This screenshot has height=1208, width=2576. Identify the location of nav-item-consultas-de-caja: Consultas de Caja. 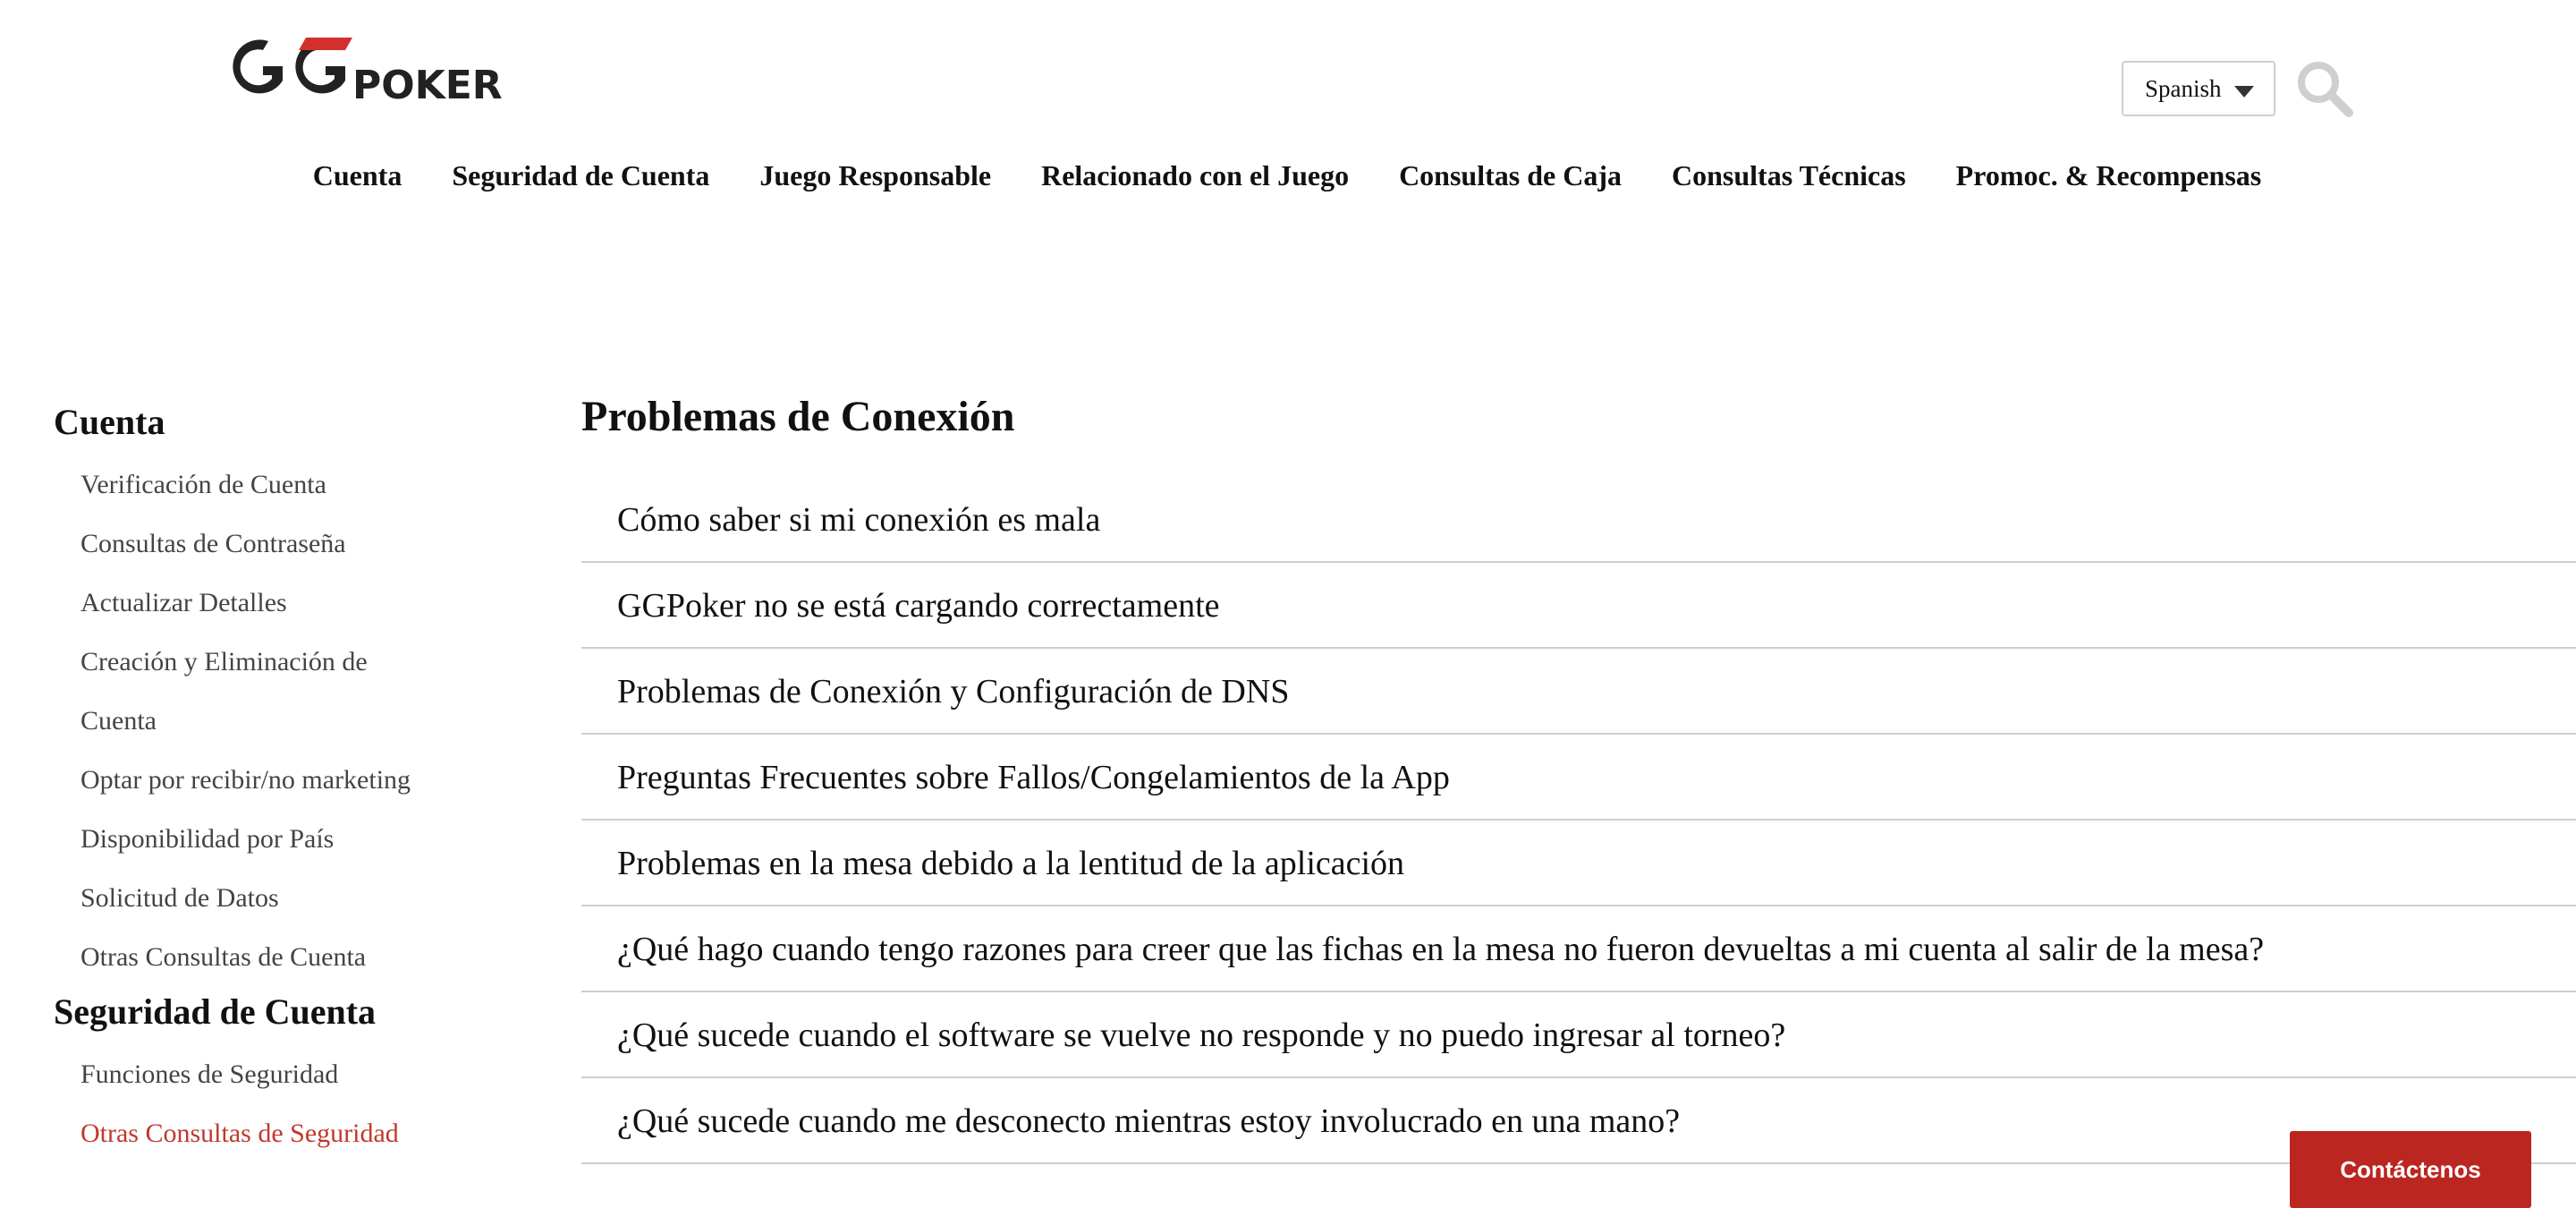
(1510, 179).